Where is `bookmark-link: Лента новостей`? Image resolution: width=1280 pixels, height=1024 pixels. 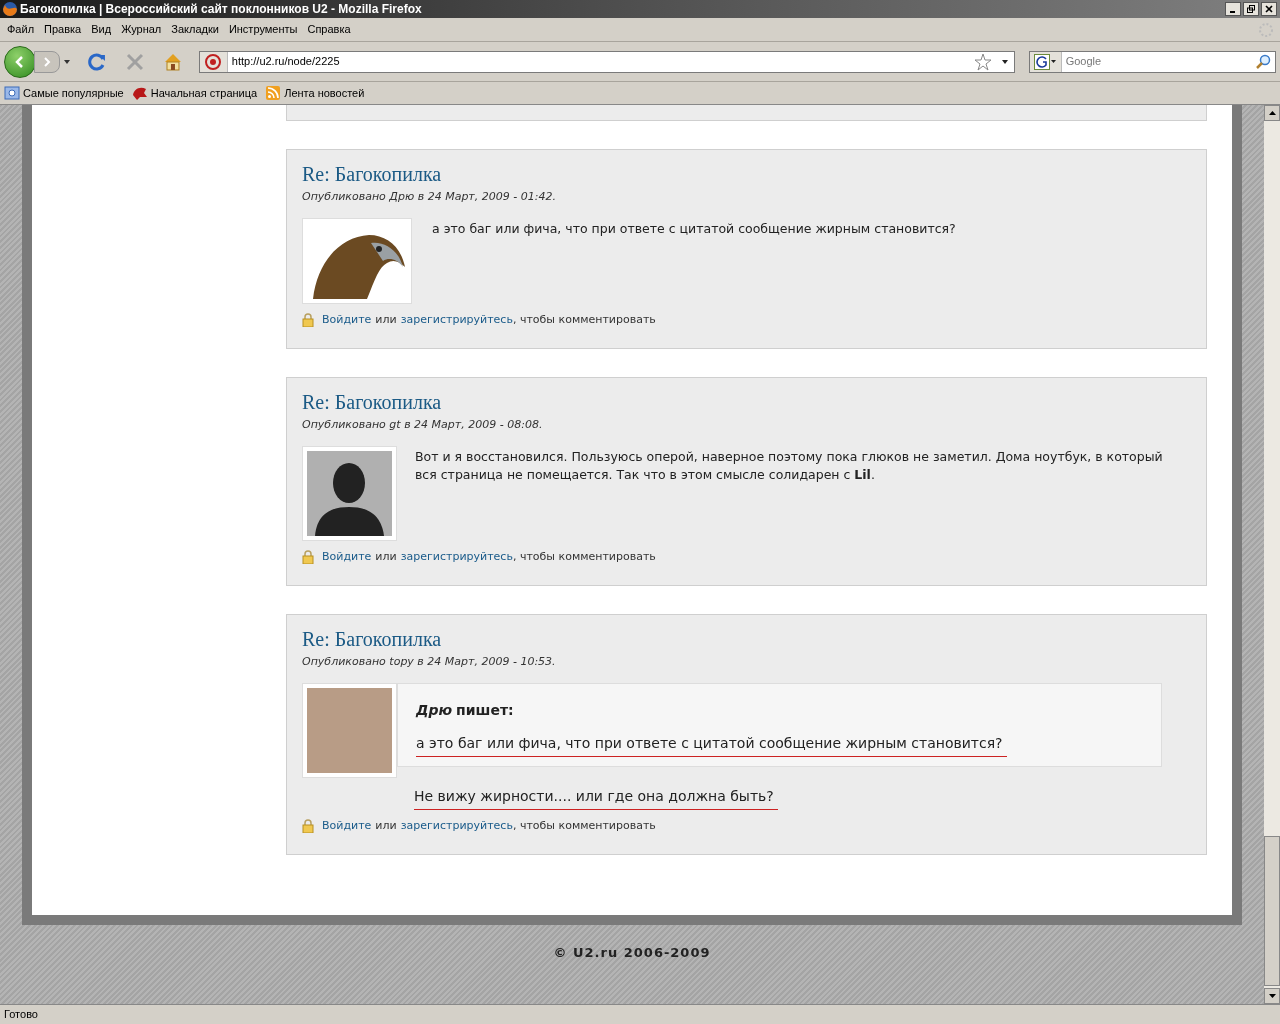
bookmark-link: Лента новостей is located at coordinates (324, 93).